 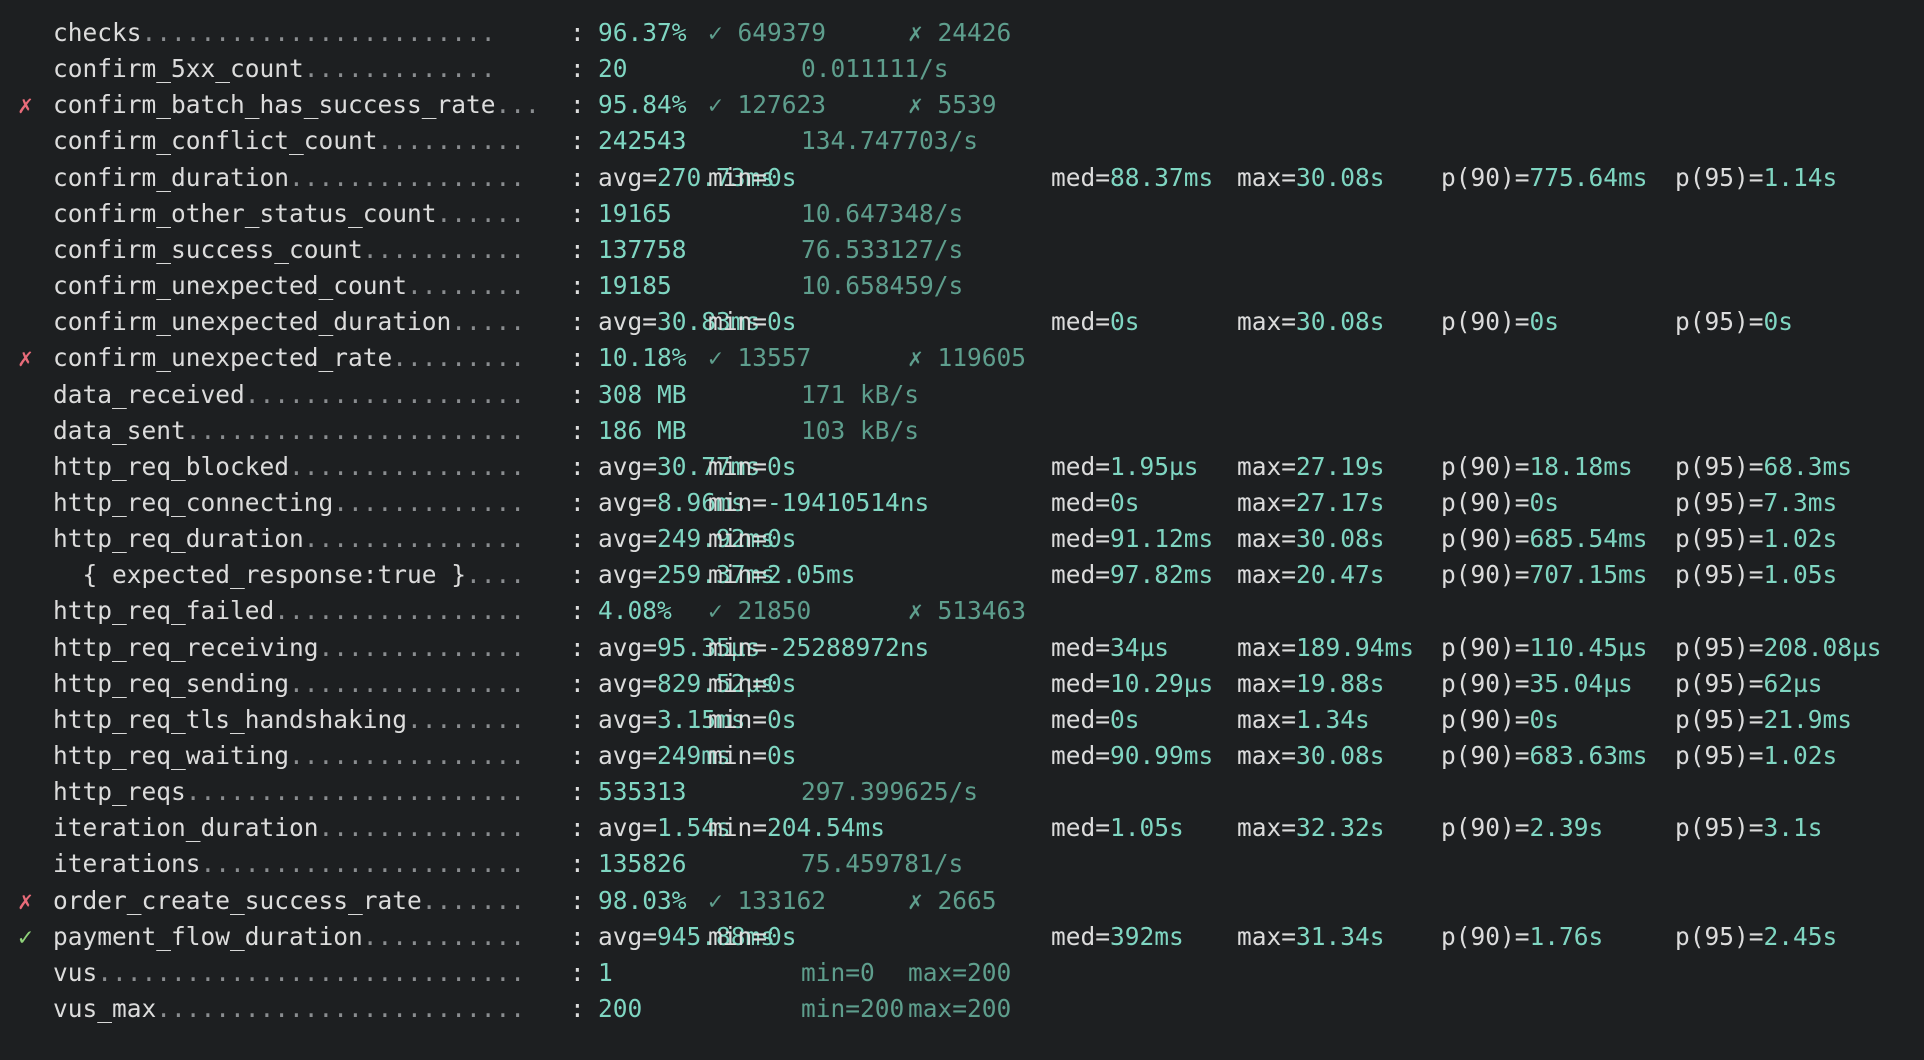 What do you see at coordinates (1544, 756) in the screenshot?
I see `stat-p90: p(90)=683.63ms` at bounding box center [1544, 756].